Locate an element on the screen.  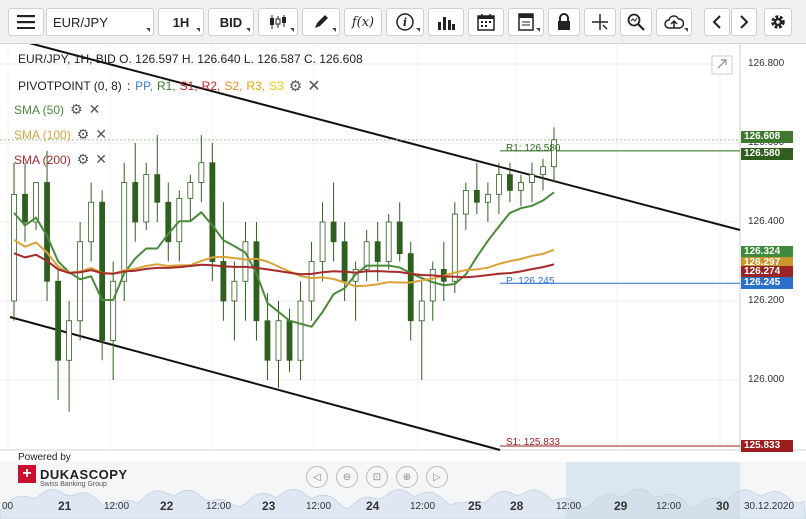
zoom-in-button: ⊕ is located at coordinates (407, 477).